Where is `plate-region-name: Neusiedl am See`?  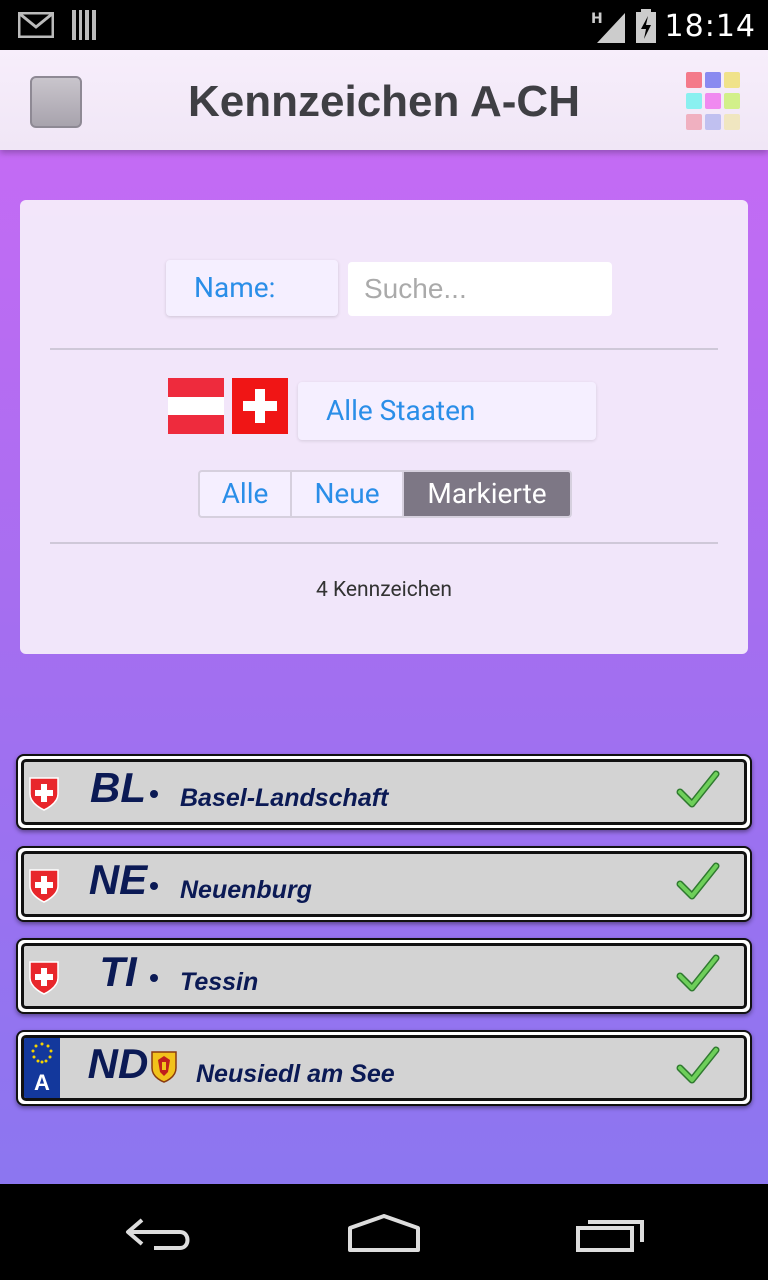 plate-region-name: Neusiedl am See is located at coordinates (295, 1074).